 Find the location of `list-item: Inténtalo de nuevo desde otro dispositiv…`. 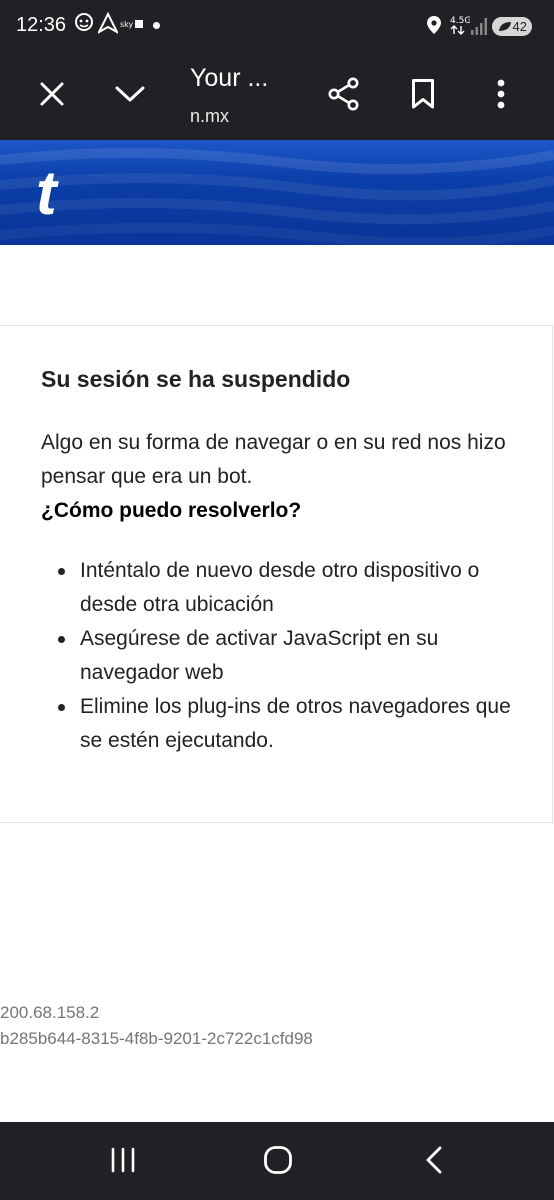

list-item: Inténtalo de nuevo desde otro dispositiv… is located at coordinates (289, 588).